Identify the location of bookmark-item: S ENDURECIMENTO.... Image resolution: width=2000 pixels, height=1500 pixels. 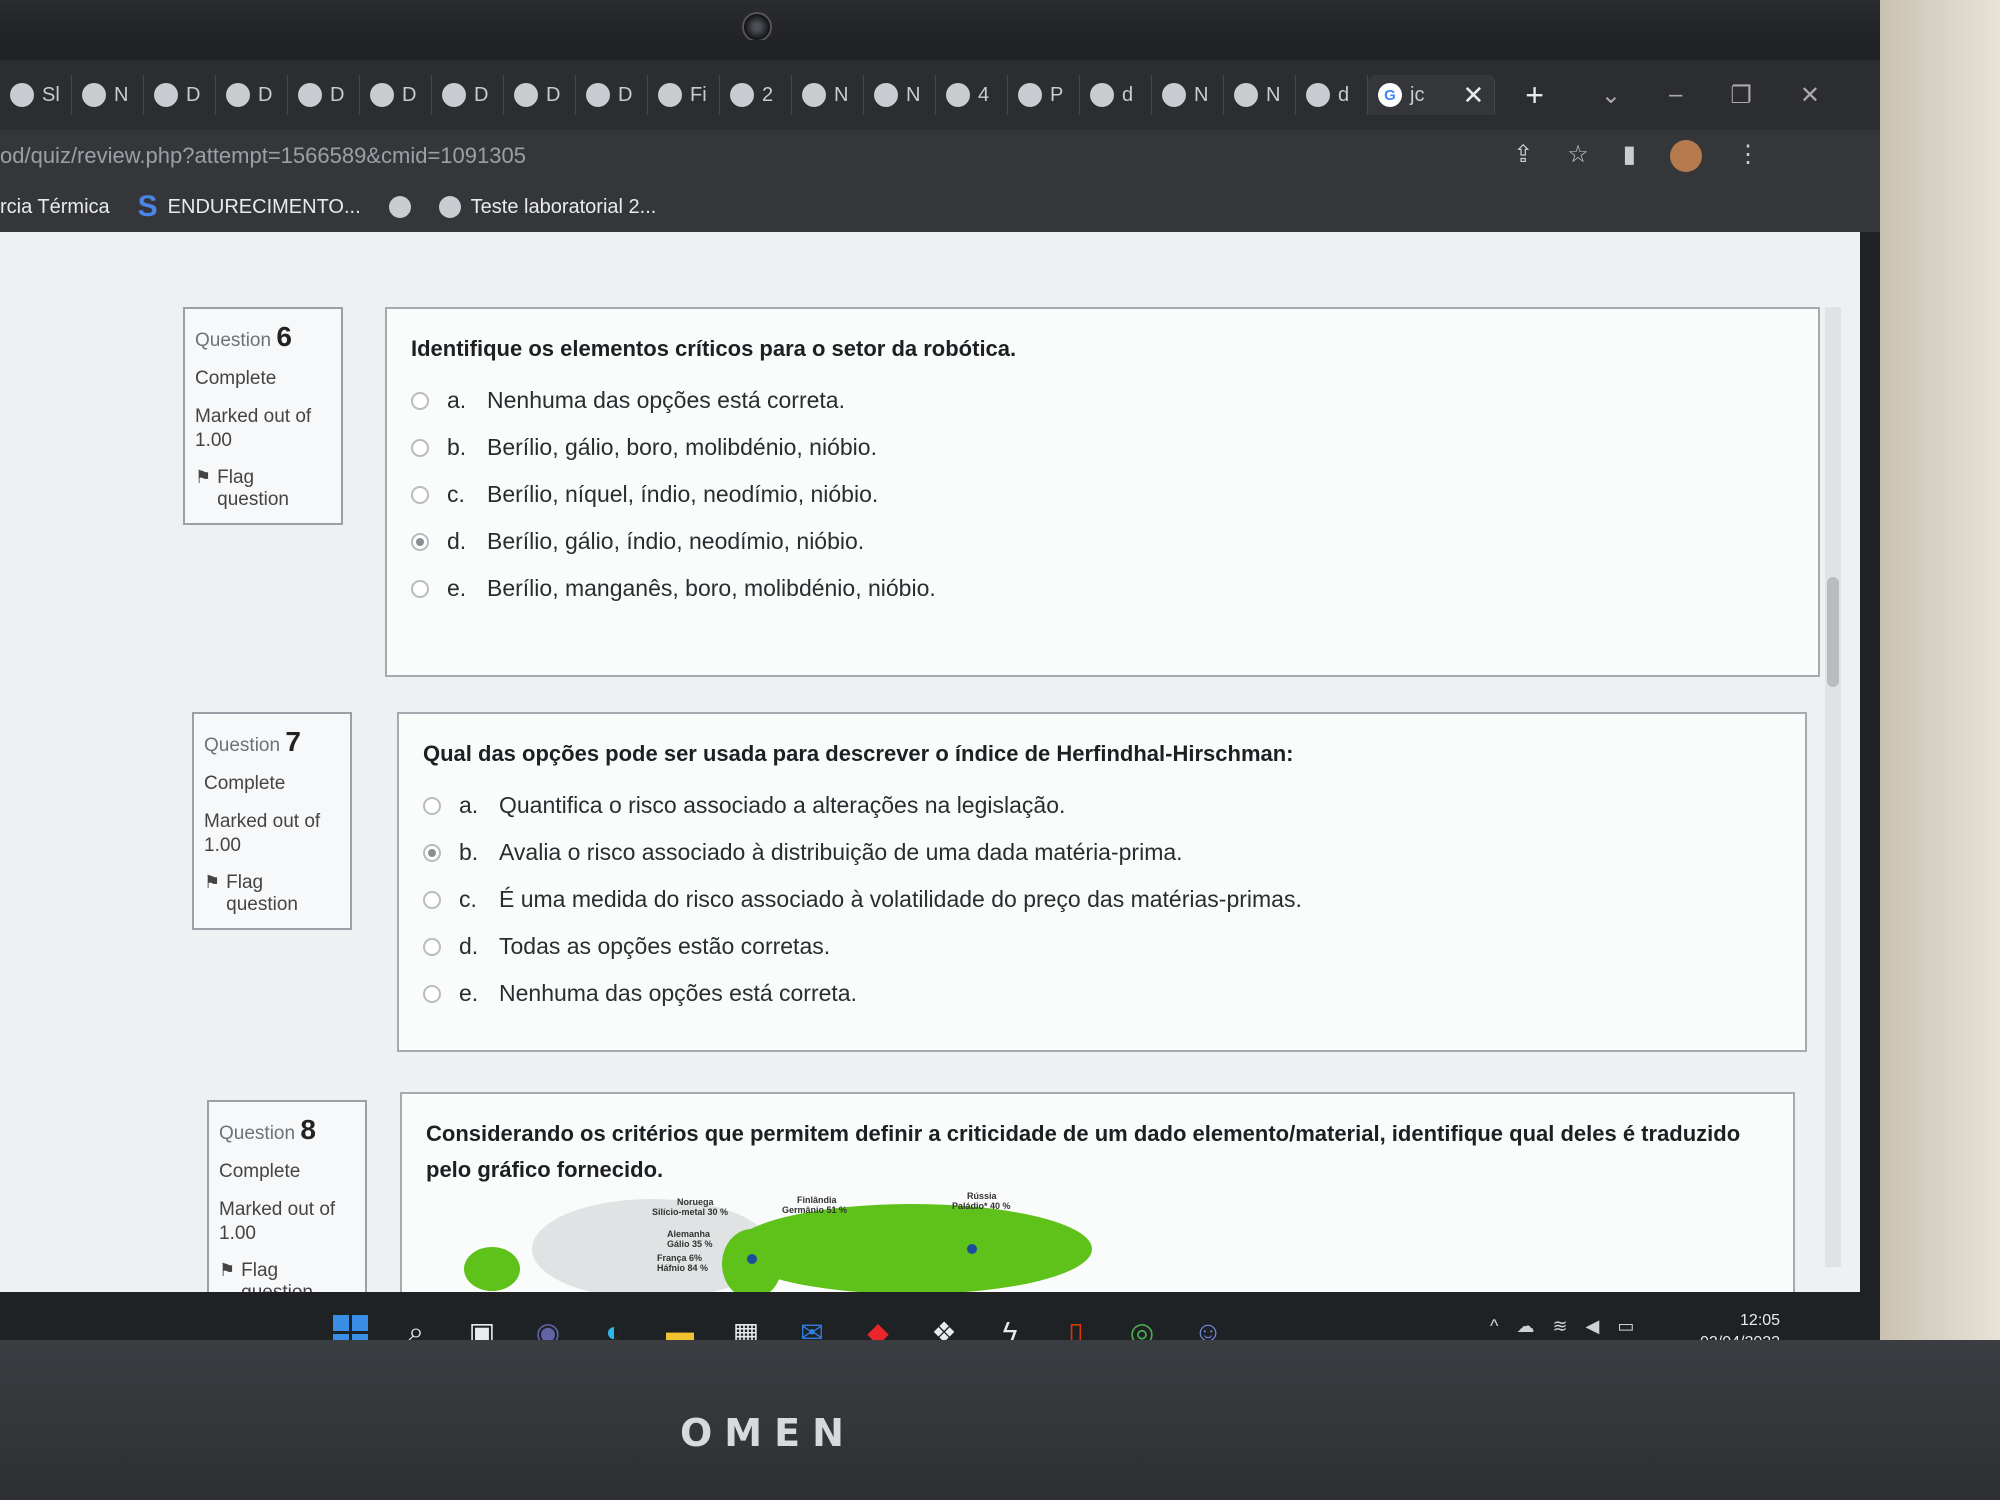
(249, 207).